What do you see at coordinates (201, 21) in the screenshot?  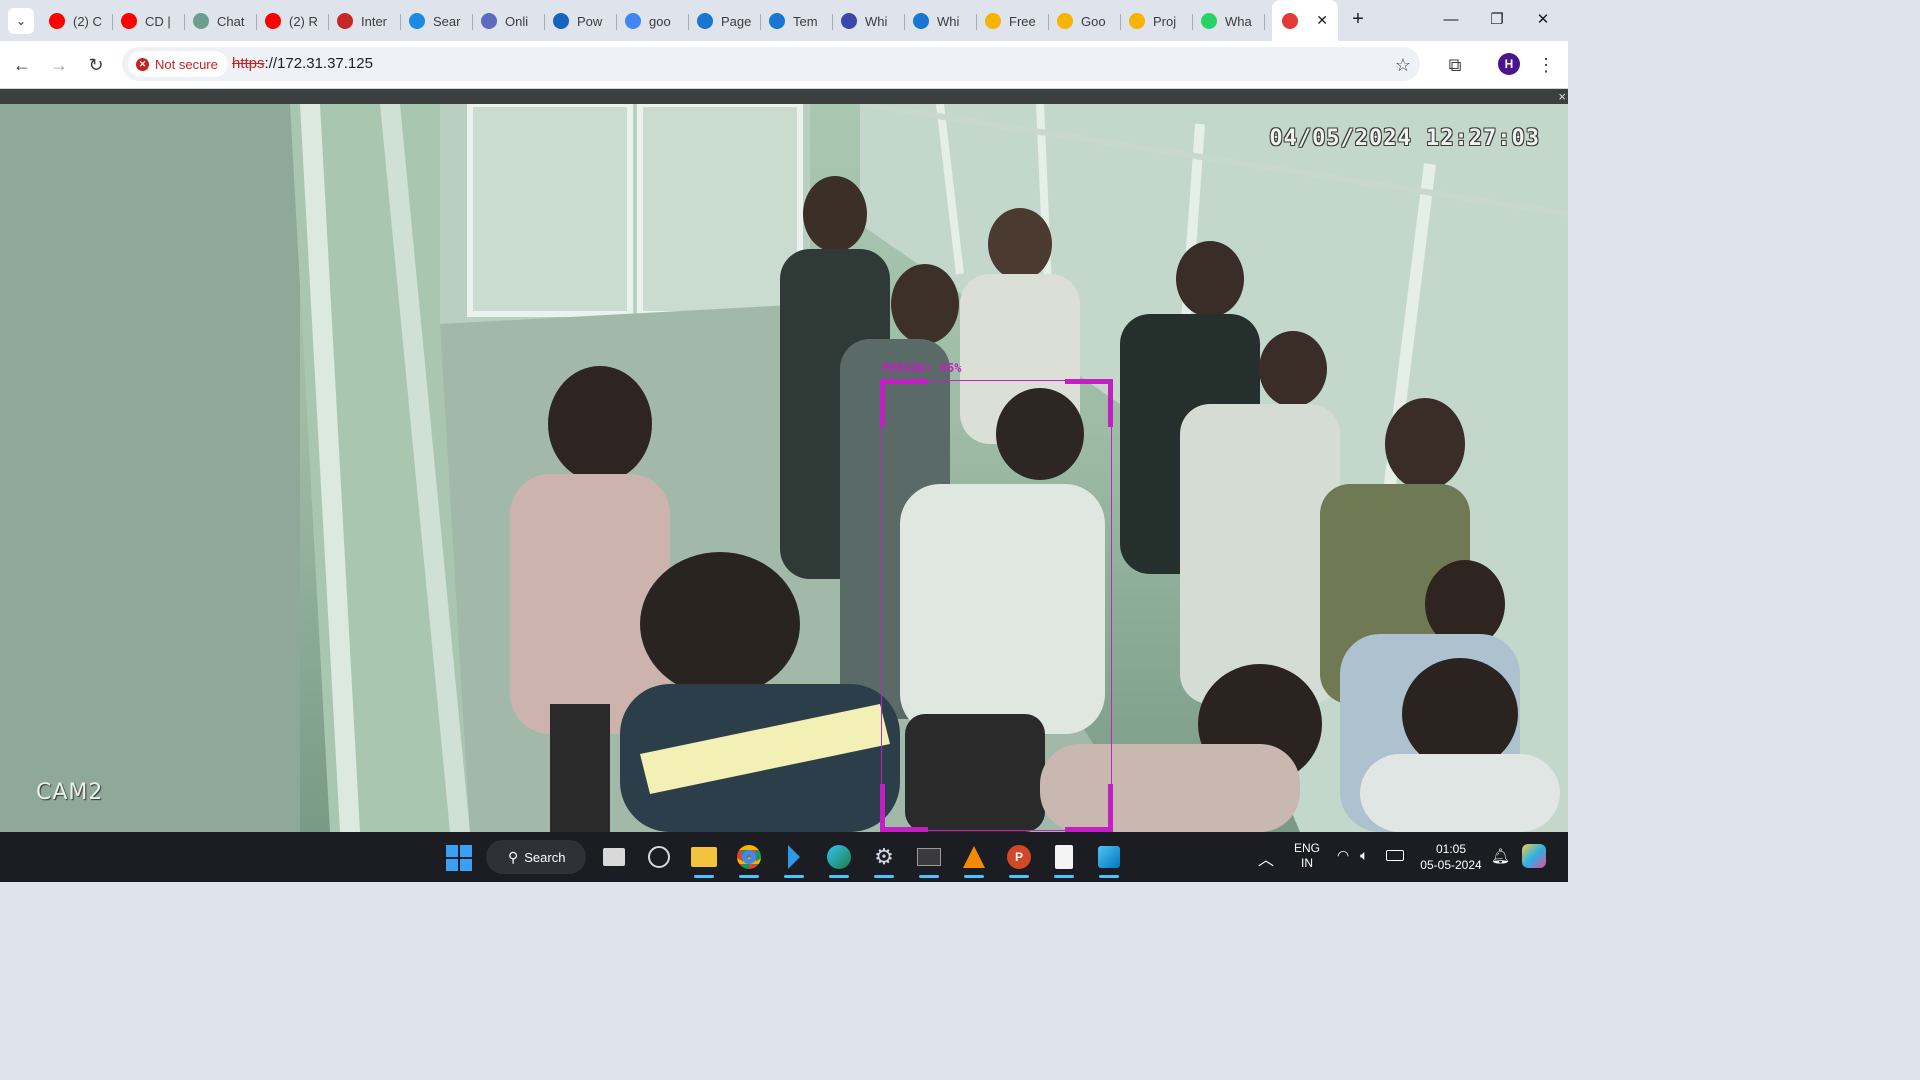 I see `chatgpt-icon` at bounding box center [201, 21].